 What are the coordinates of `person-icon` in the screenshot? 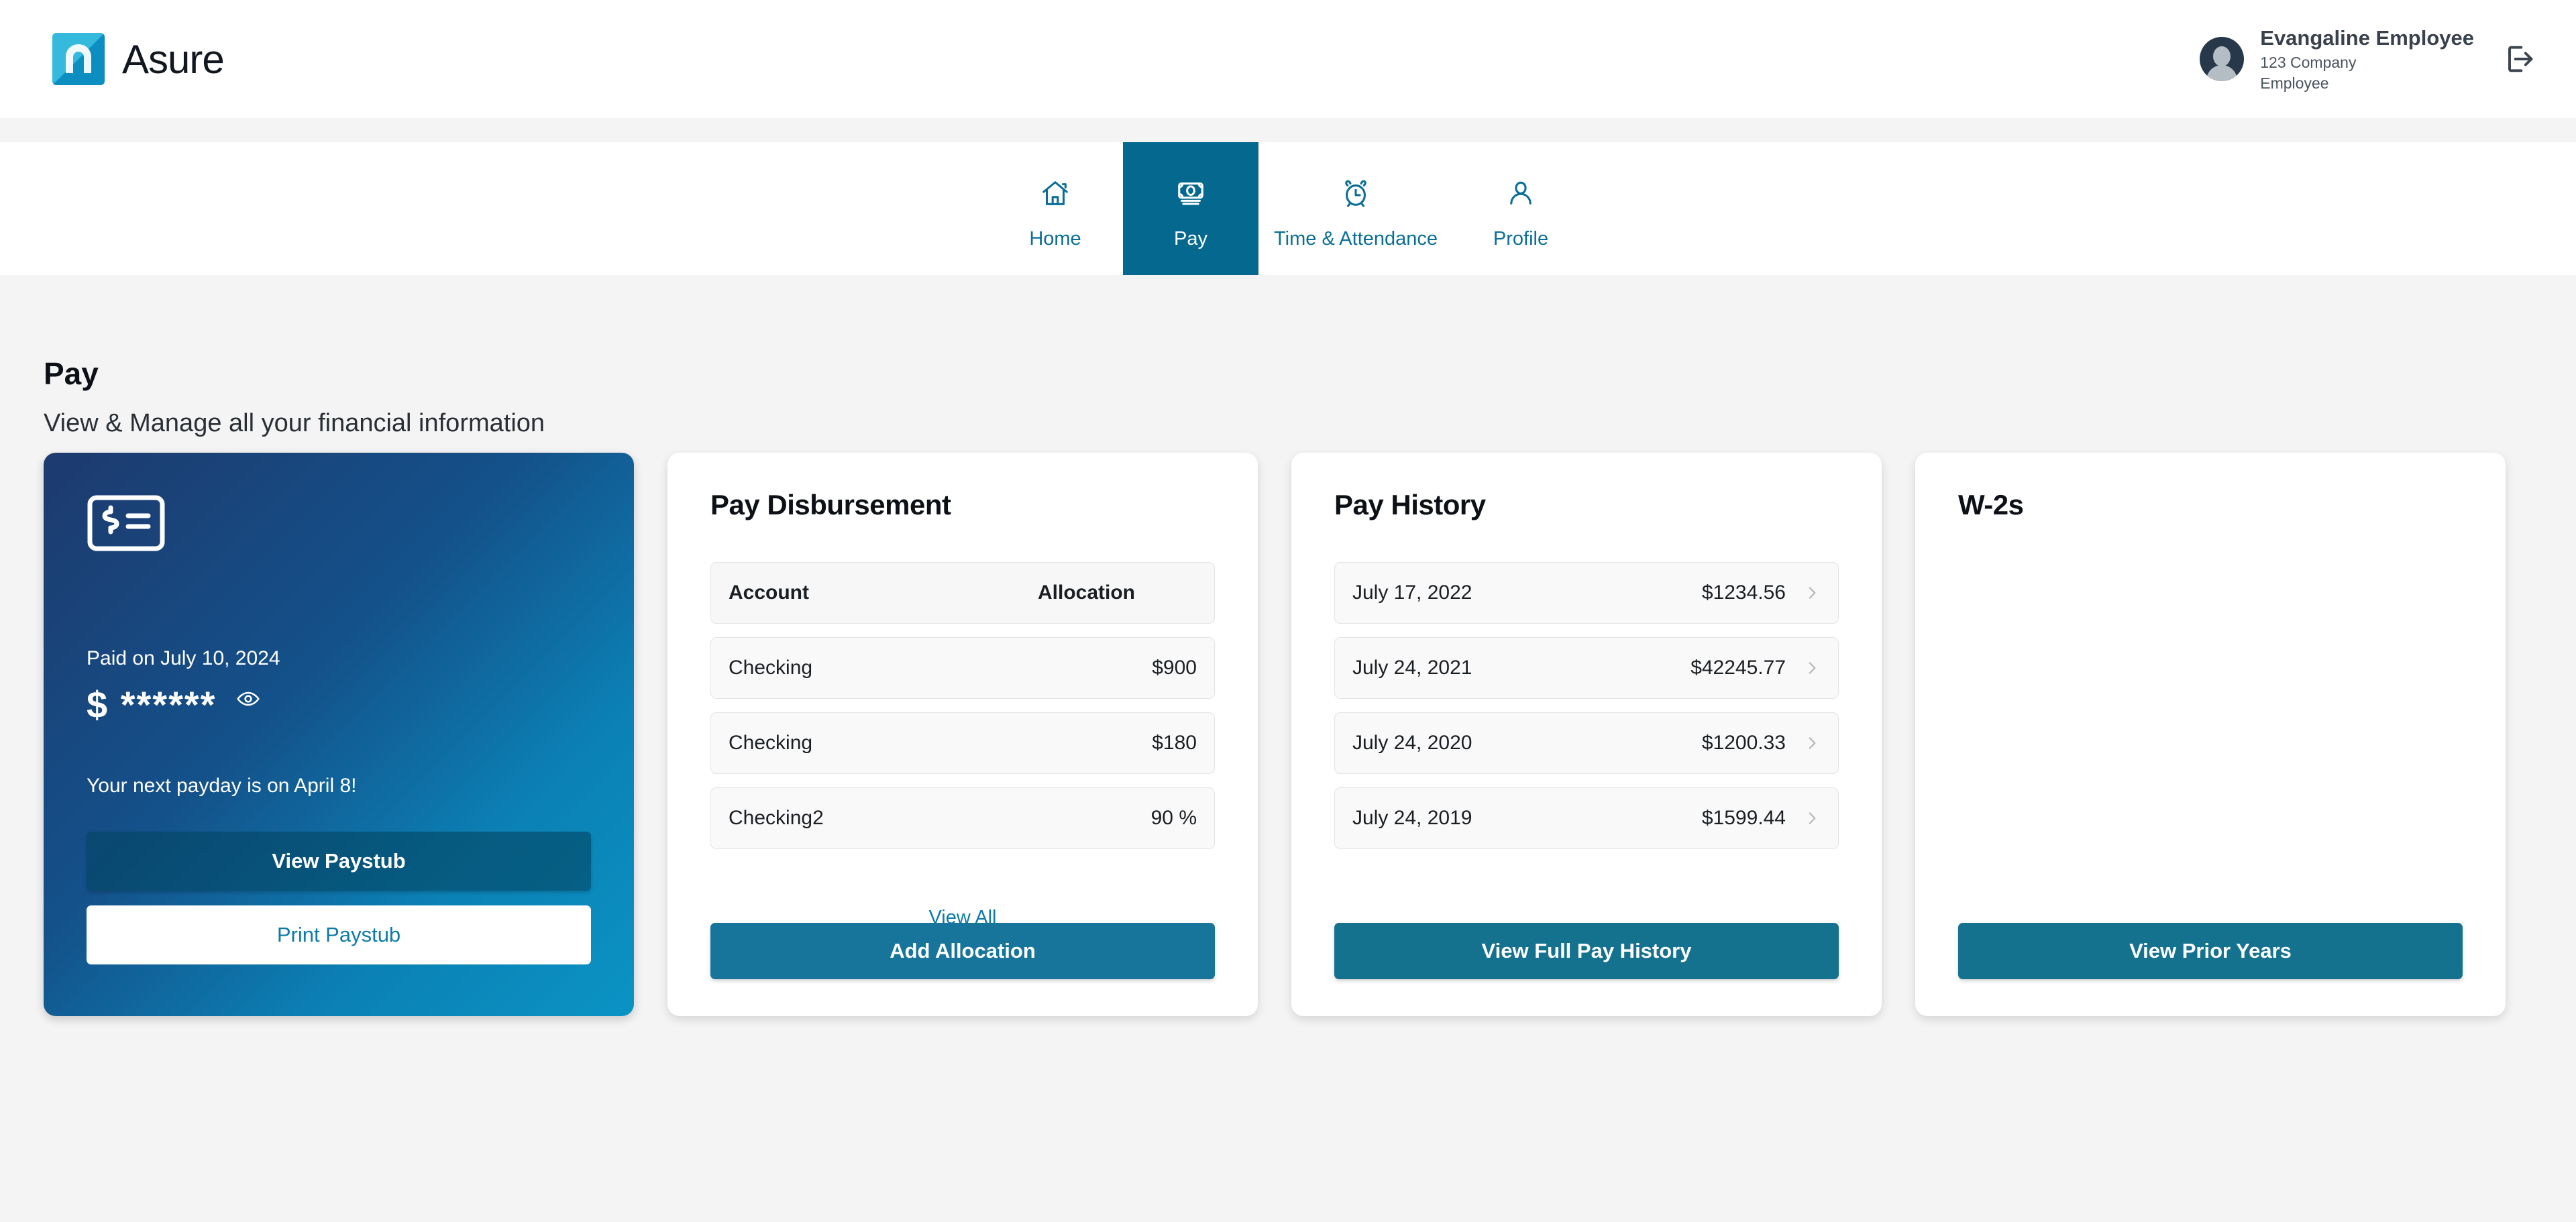 It's located at (1520, 194).